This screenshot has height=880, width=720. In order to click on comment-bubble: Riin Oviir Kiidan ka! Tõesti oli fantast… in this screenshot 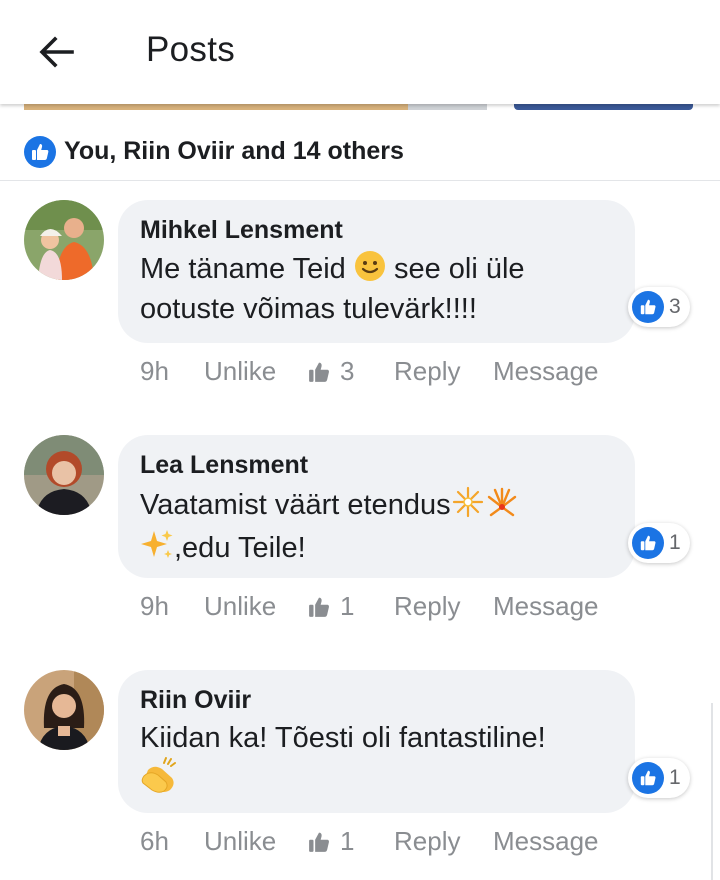, I will do `click(376, 741)`.